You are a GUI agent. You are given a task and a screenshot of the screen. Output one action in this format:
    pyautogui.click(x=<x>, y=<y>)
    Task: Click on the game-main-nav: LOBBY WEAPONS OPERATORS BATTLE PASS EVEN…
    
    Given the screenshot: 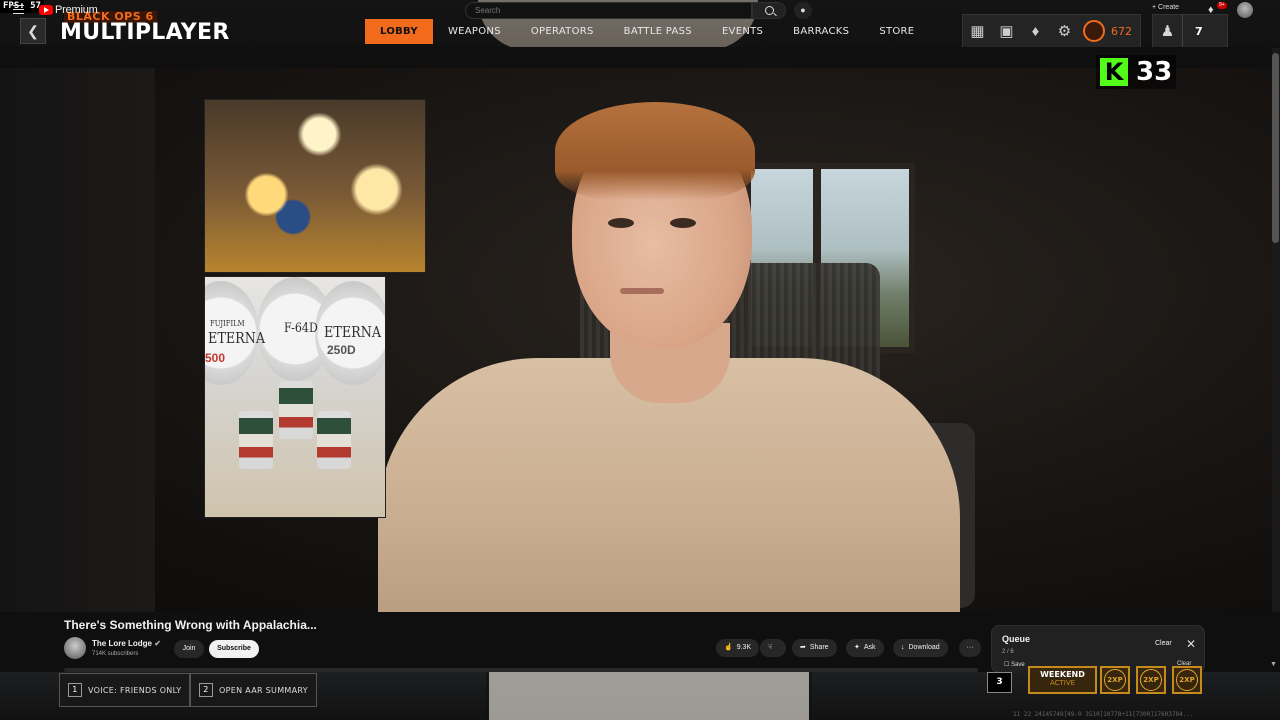 What is the action you would take?
    pyautogui.click(x=647, y=31)
    